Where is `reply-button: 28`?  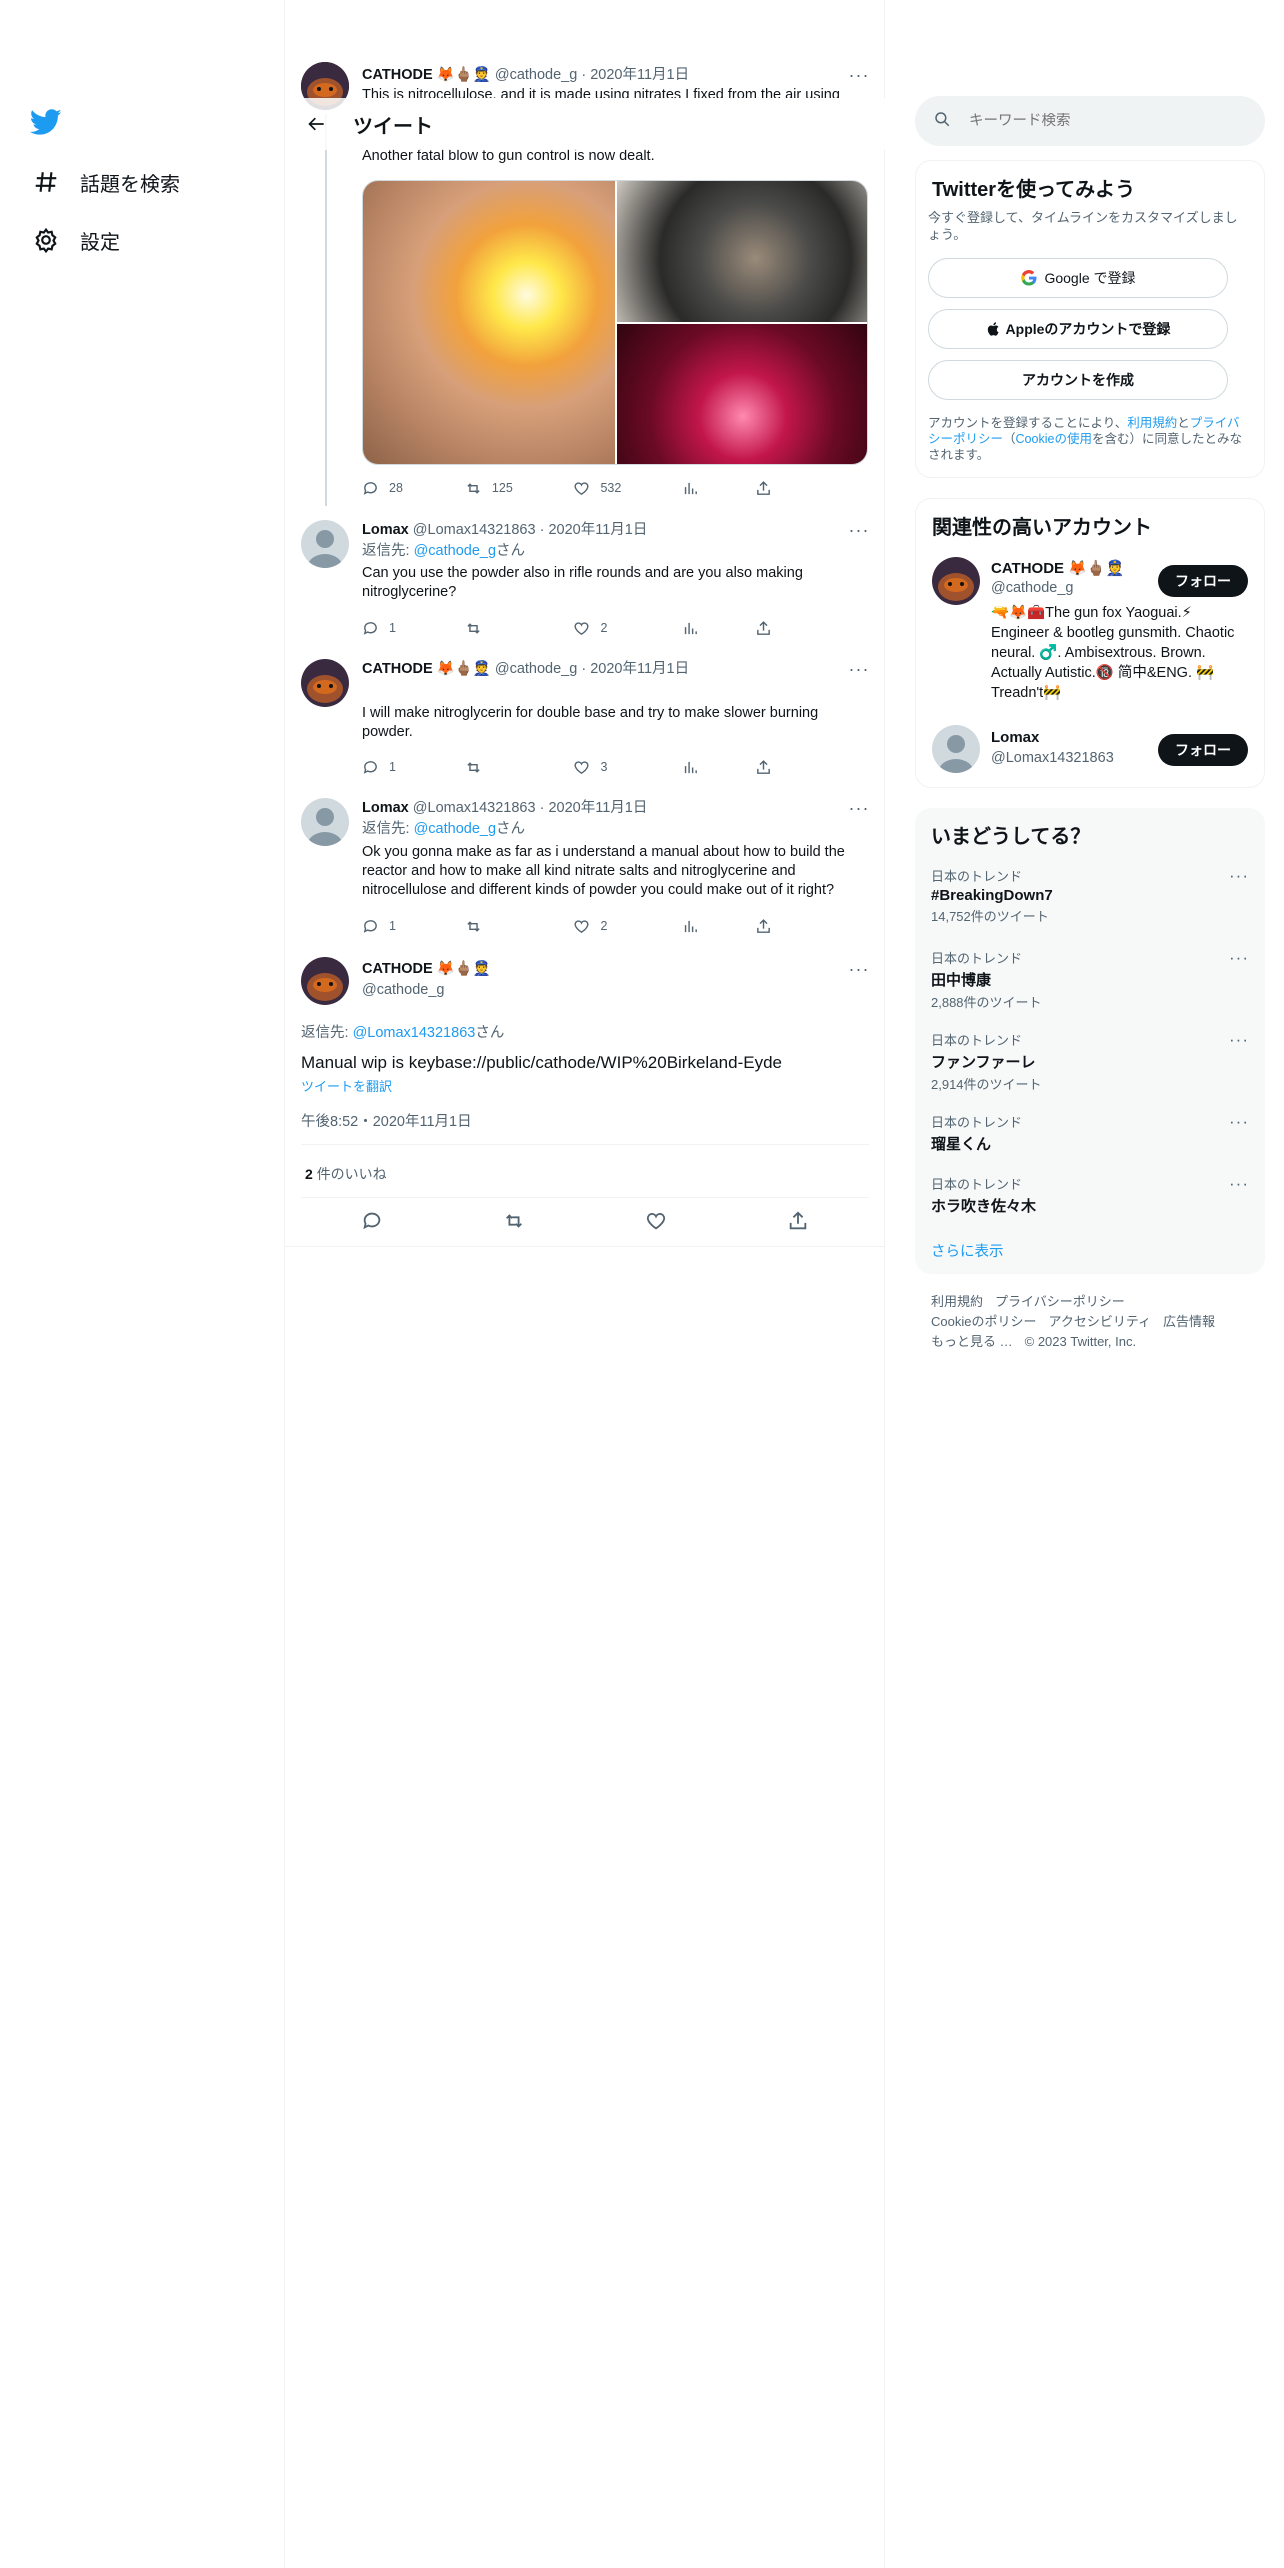 reply-button: 28 is located at coordinates (413, 488).